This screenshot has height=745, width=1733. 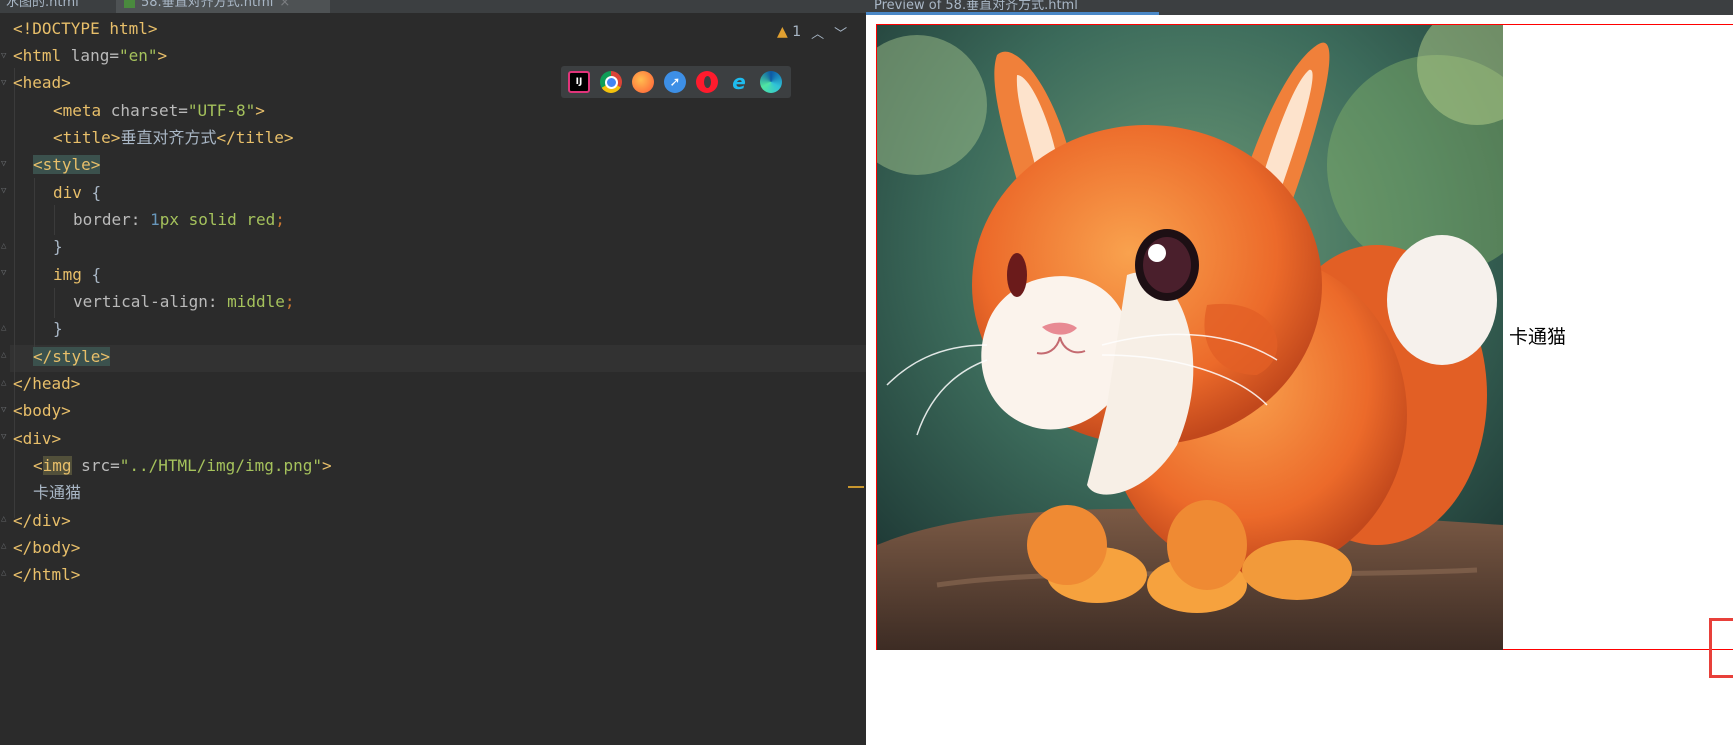 I want to click on code-line-9: }, so click(x=58, y=246).